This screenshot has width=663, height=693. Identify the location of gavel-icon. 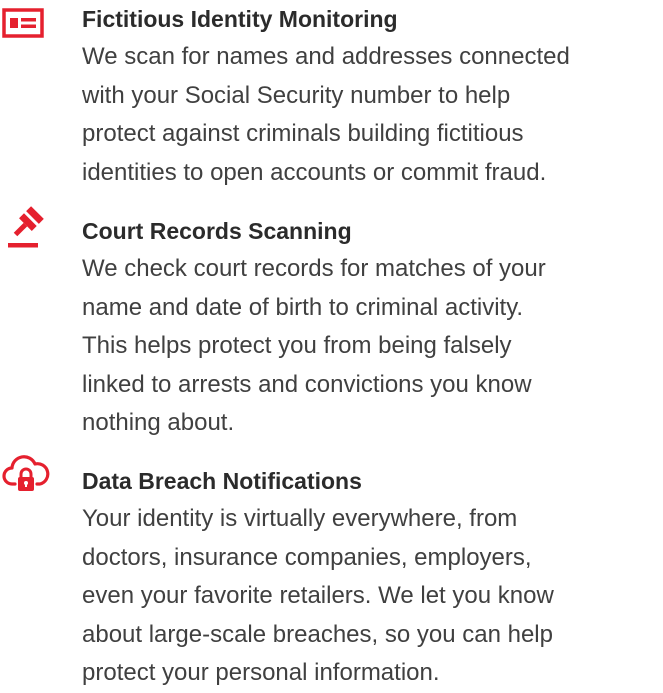
(24, 227).